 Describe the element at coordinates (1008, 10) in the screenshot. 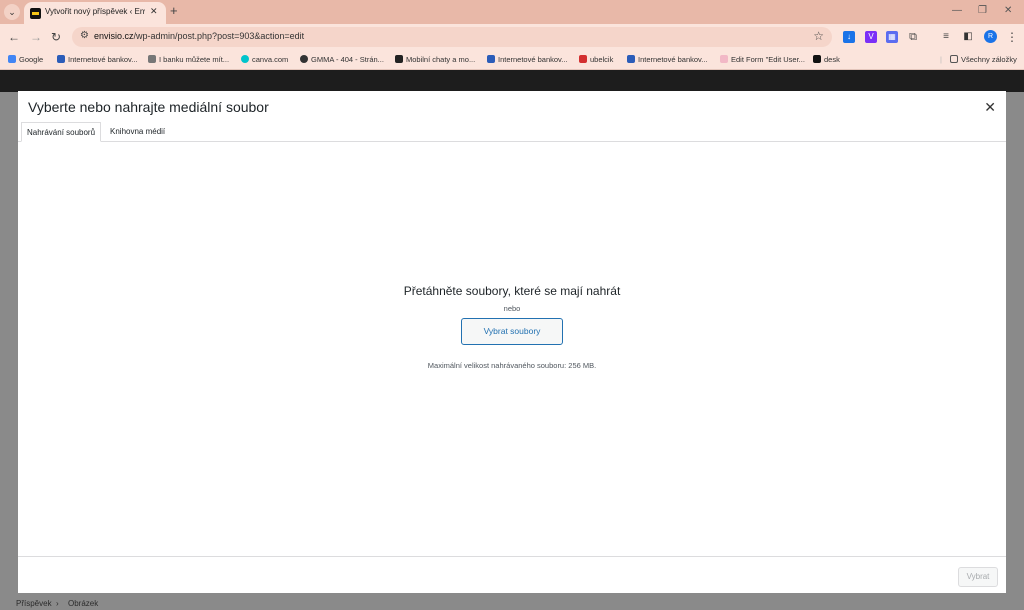

I see `close-window-icon: ✕` at that location.